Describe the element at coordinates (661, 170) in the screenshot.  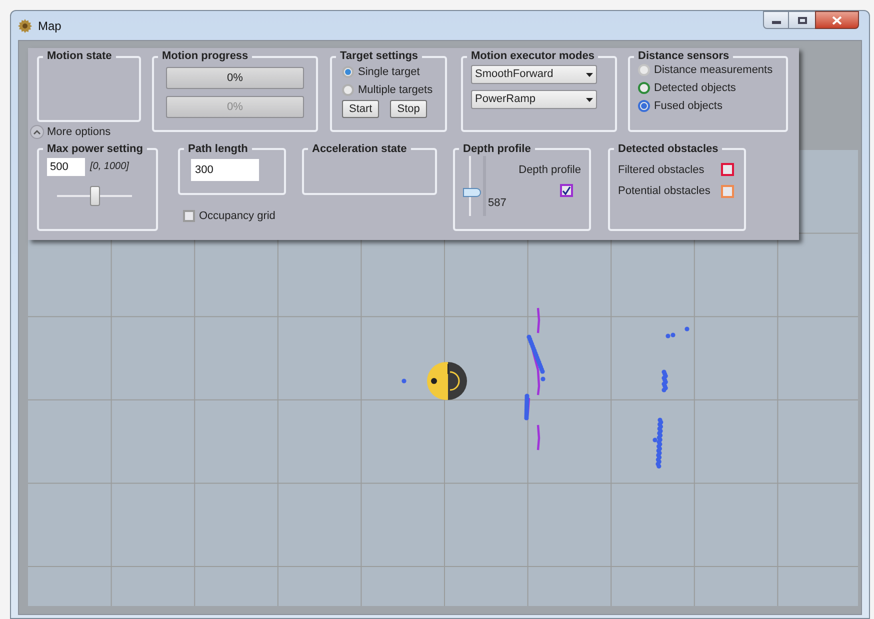
I see `obstacle-label: Filtered obstacles` at that location.